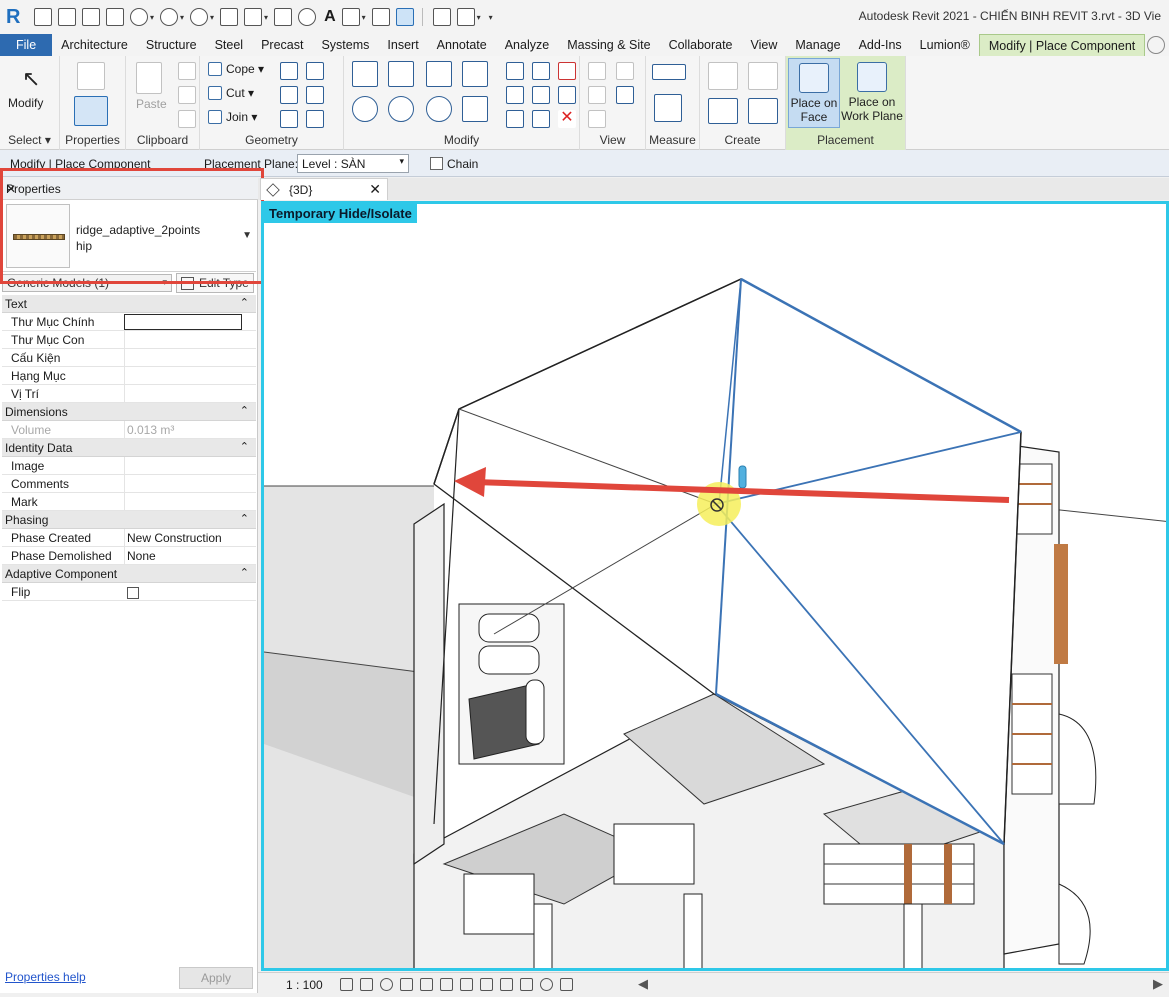 The height and width of the screenshot is (997, 1169). I want to click on scroll-right-arrow-icon: ▶, so click(1158, 984).